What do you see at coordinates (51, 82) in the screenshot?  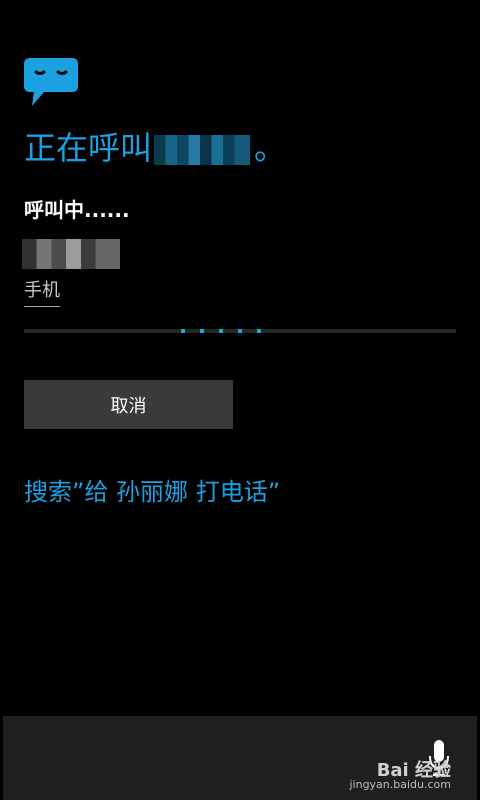 I see `speech-bubble-icon` at bounding box center [51, 82].